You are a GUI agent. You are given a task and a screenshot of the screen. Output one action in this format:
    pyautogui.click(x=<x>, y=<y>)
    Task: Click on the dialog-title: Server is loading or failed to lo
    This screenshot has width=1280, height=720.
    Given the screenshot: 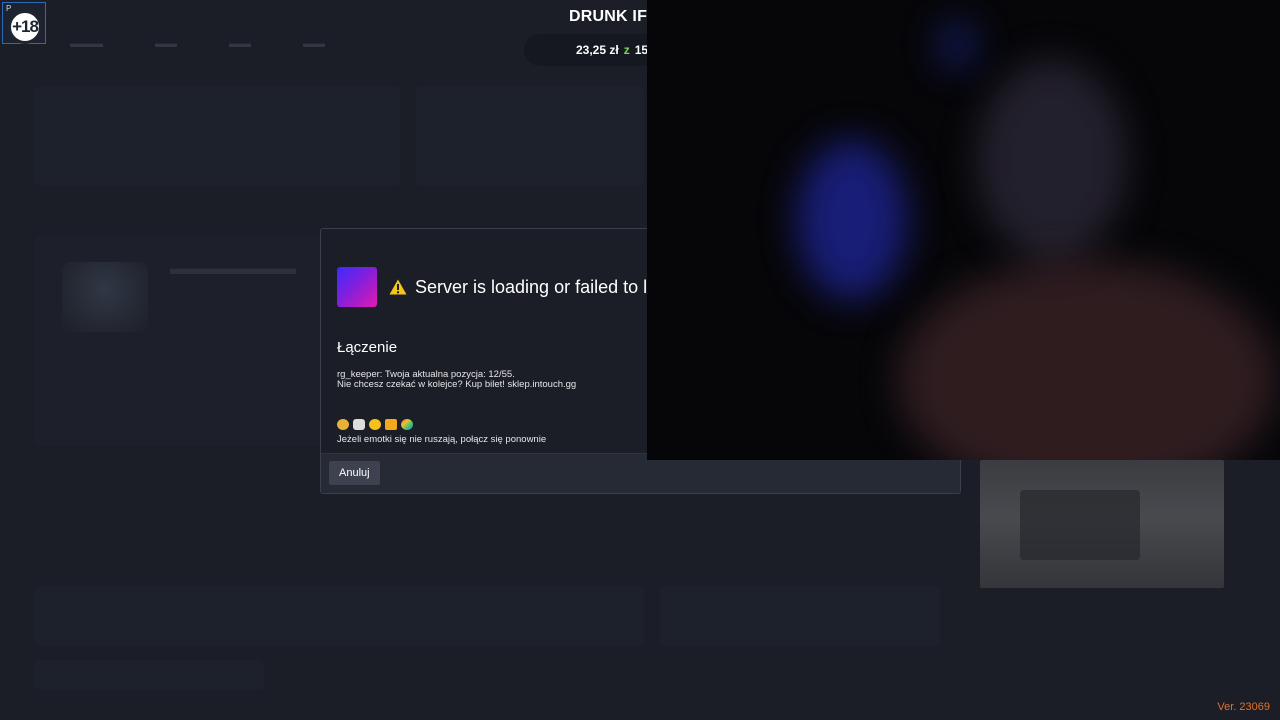 What is the action you would take?
    pyautogui.click(x=536, y=286)
    